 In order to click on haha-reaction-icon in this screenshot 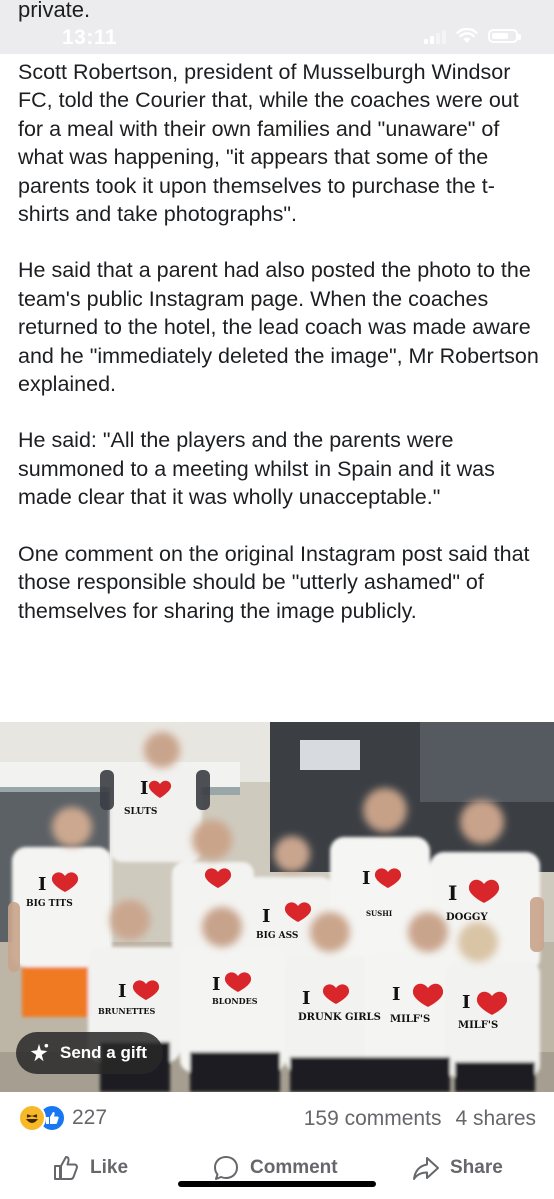, I will do `click(32, 1118)`.